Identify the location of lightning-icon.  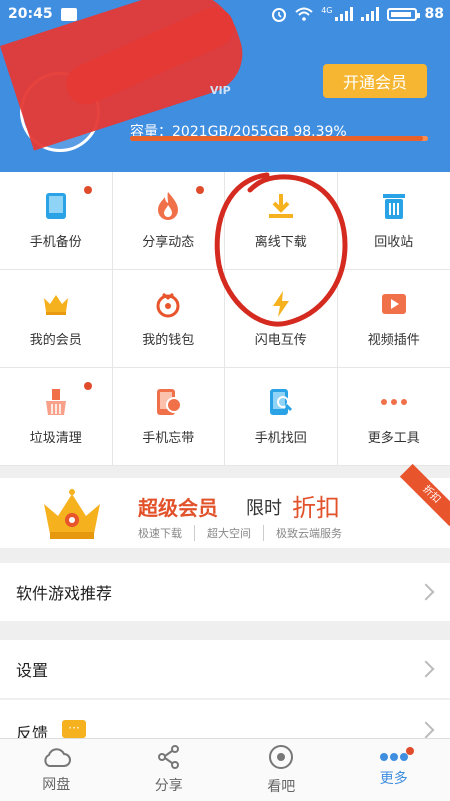
(281, 304).